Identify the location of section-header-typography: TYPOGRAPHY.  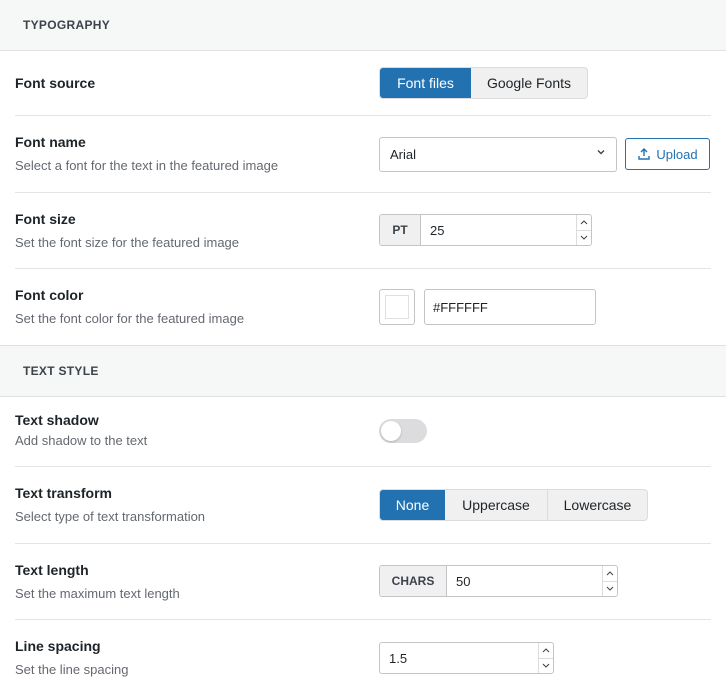
(363, 25).